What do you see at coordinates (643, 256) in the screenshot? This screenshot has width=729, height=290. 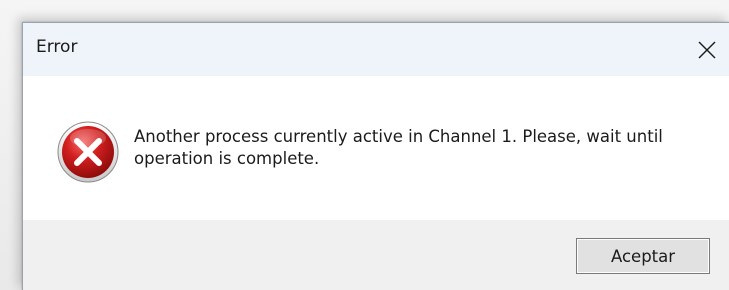 I see `accept-button: Aceptar` at bounding box center [643, 256].